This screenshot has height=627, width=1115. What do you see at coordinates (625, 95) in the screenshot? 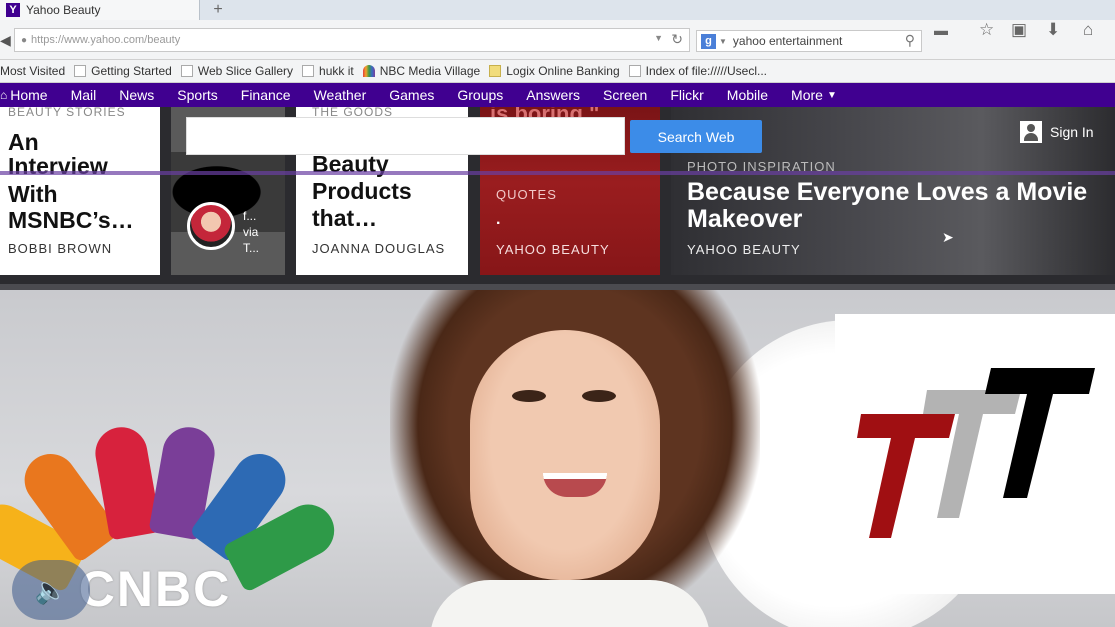
I see `nav-screen: Screen` at bounding box center [625, 95].